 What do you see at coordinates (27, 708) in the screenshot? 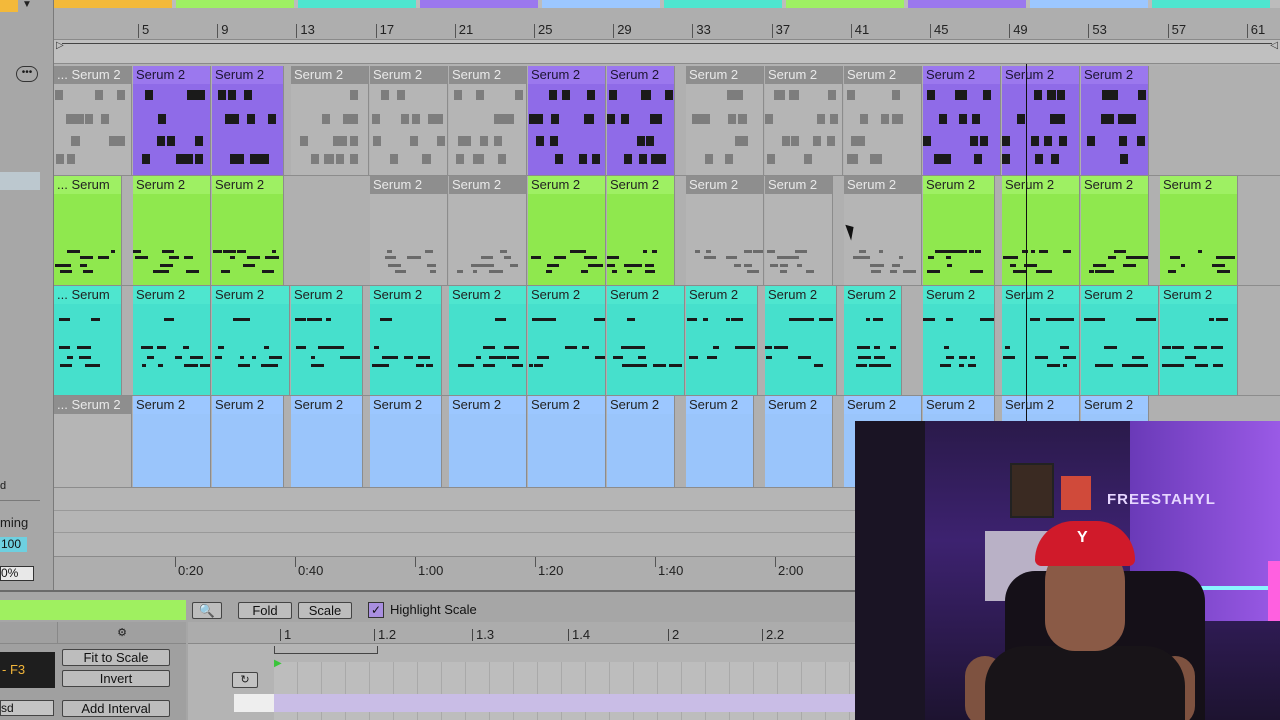
I see `interval-field: sd` at bounding box center [27, 708].